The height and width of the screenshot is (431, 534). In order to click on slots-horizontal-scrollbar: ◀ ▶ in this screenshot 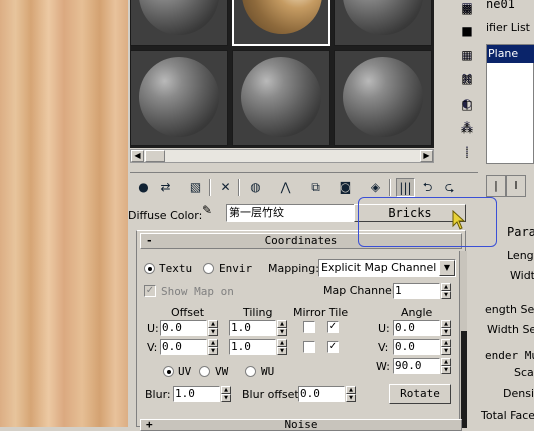, I will do `click(282, 156)`.